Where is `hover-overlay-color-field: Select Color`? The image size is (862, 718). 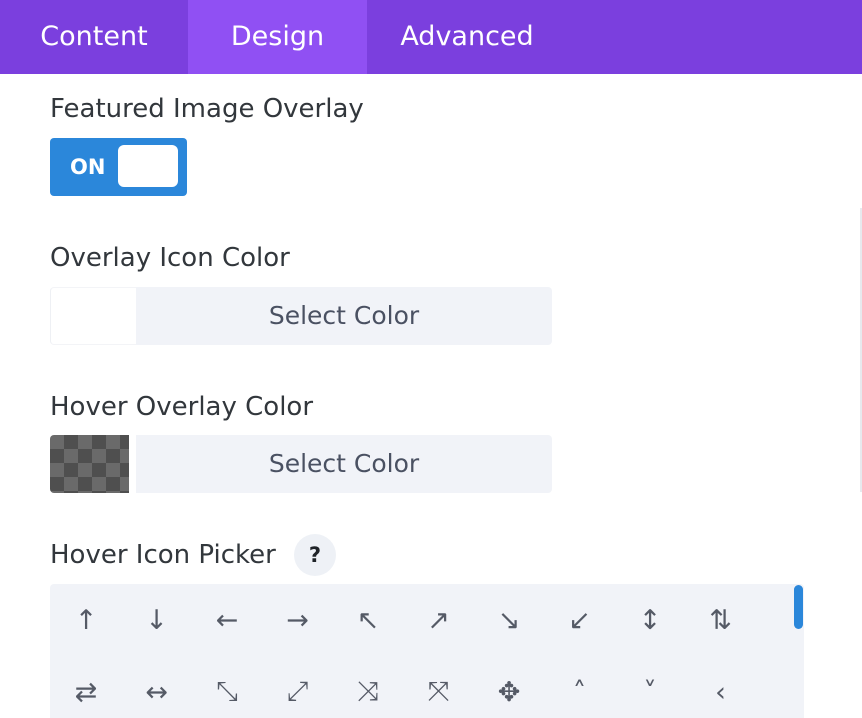
hover-overlay-color-field: Select Color is located at coordinates (301, 464).